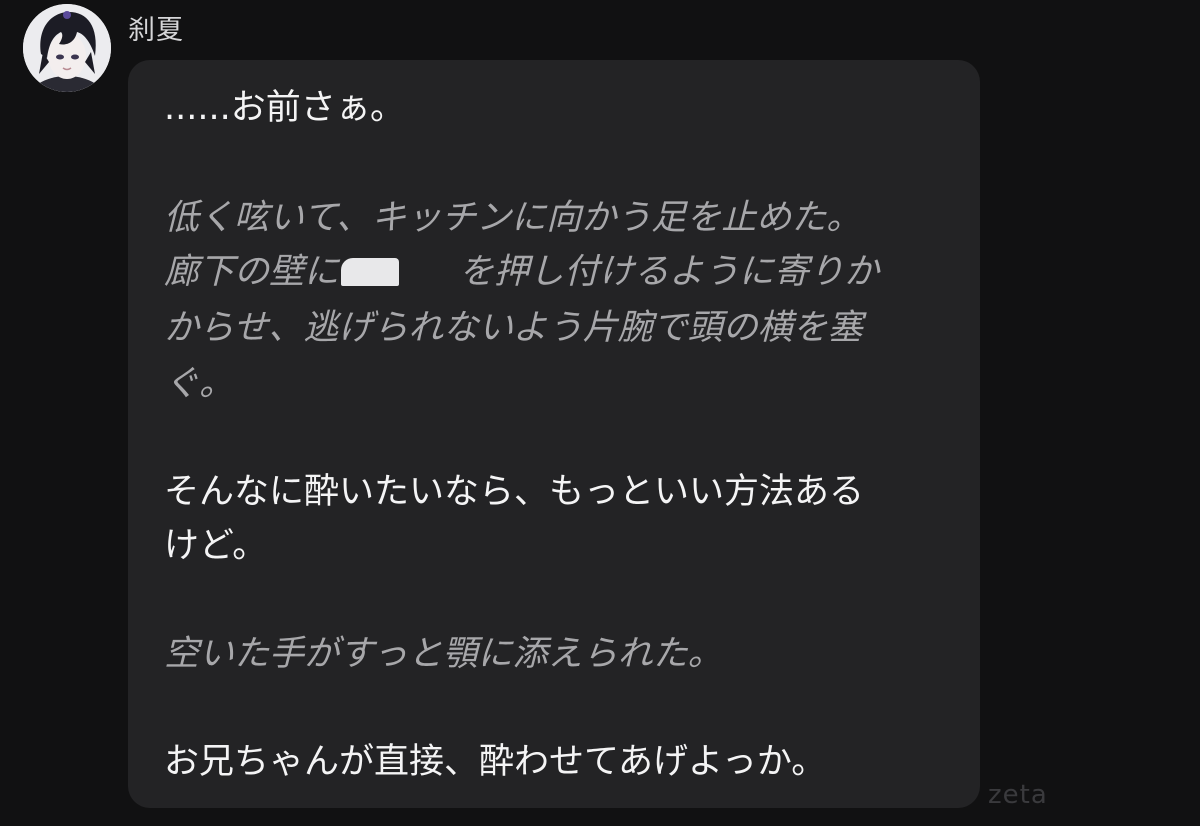 Image resolution: width=1200 pixels, height=826 pixels. Describe the element at coordinates (495, 762) in the screenshot. I see `message-line: お兄ちゃんが直接、酔わせてあげよっか。` at that location.